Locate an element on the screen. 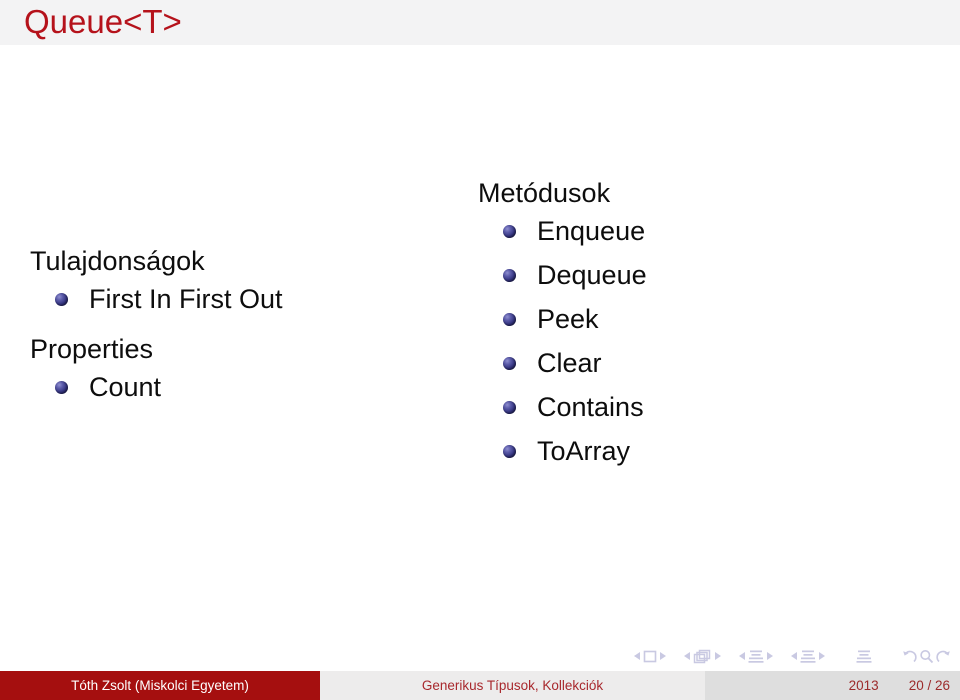 The width and height of the screenshot is (960, 700). list-item: ToArray is located at coordinates (575, 451).